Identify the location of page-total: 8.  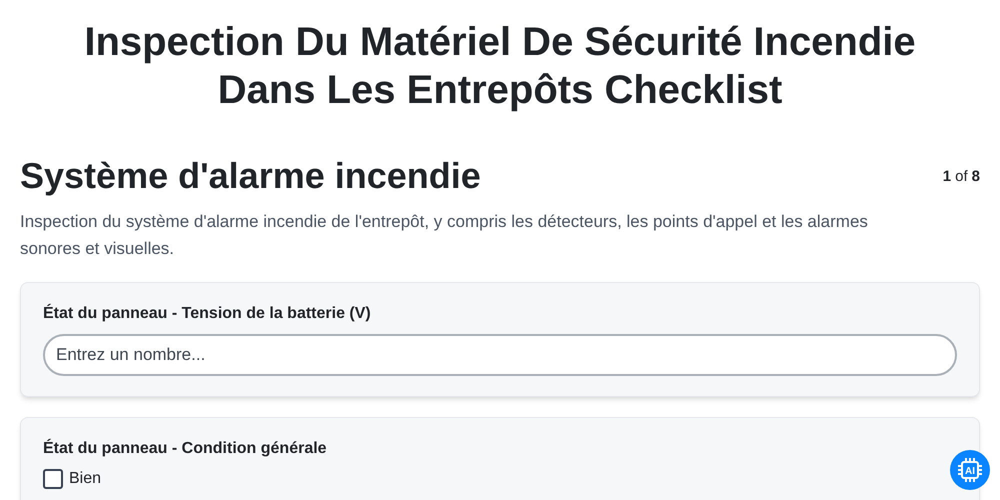
(976, 177).